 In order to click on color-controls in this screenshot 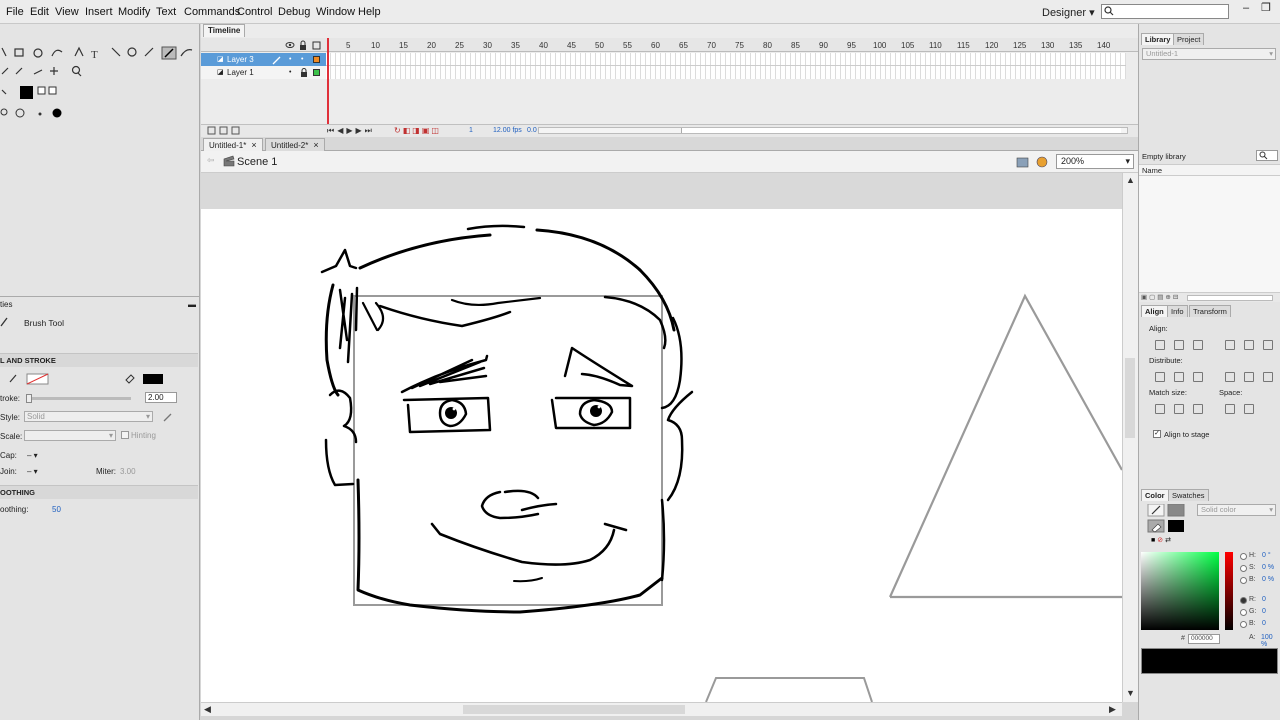, I will do `click(1166, 522)`.